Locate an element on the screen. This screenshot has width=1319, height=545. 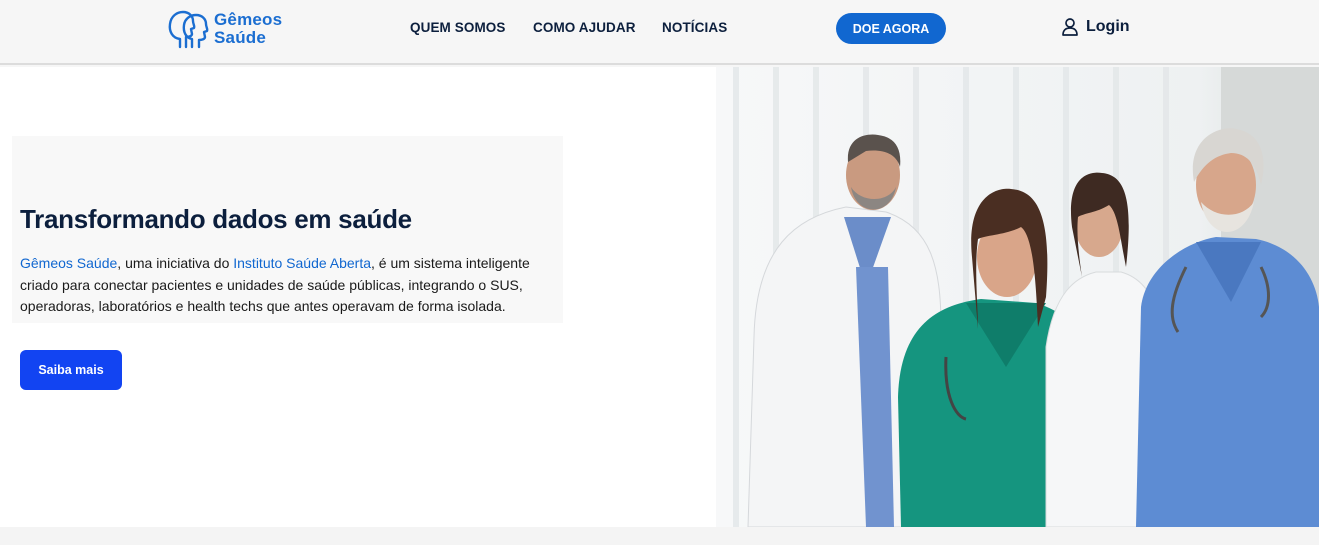
logo-line-2: Saúde is located at coordinates (240, 37).